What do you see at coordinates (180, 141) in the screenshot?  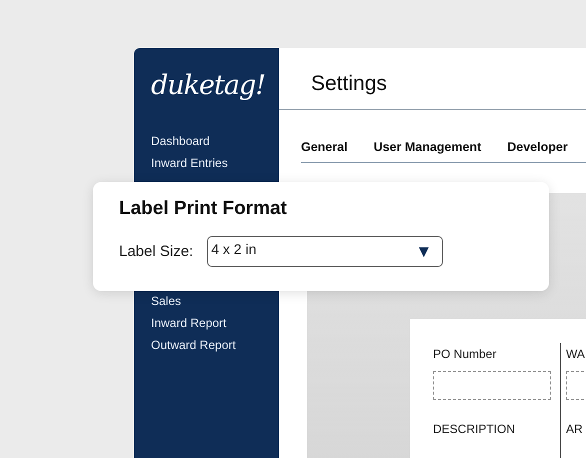 I see `nav-item: Dashboard` at bounding box center [180, 141].